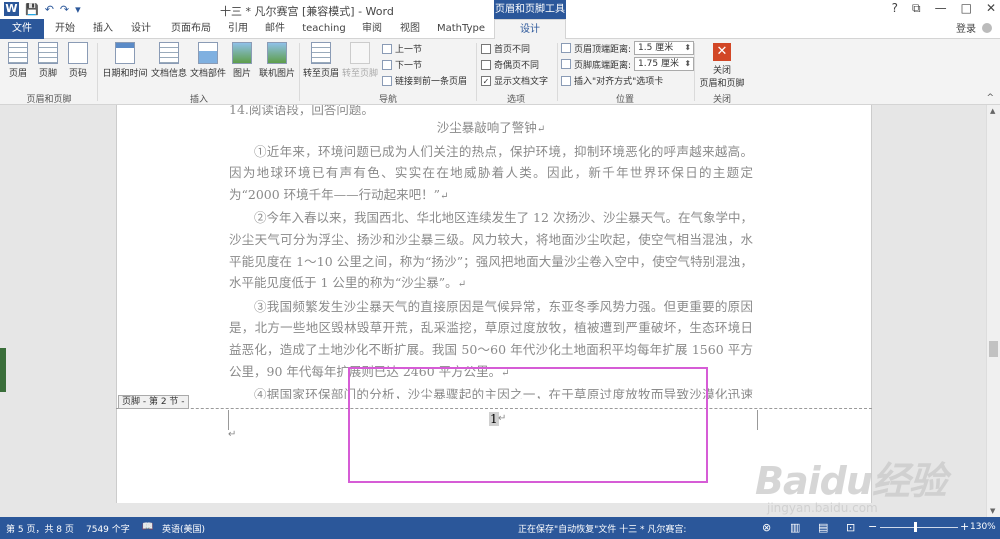 The width and height of the screenshot is (1000, 539). I want to click on tab-view: 视图, so click(410, 29).